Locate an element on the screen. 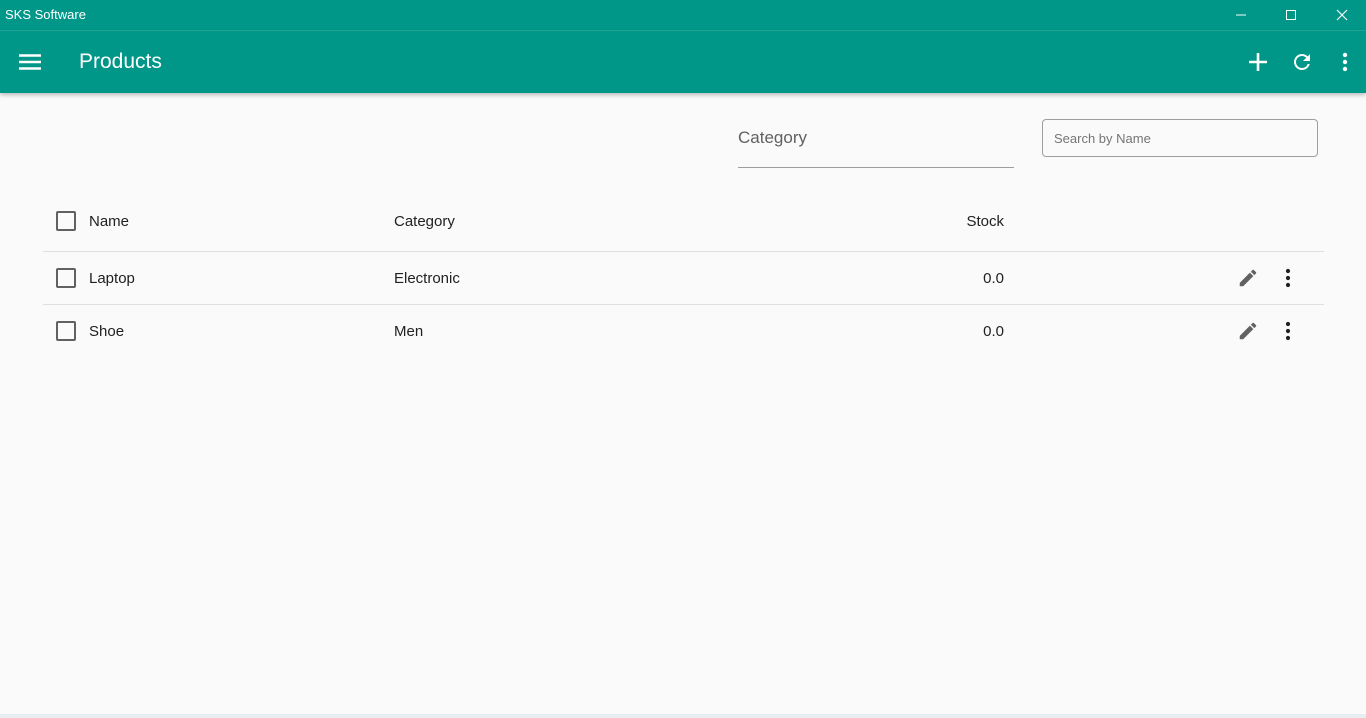 The height and width of the screenshot is (718, 1366). window-title: SKS Software is located at coordinates (45, 14).